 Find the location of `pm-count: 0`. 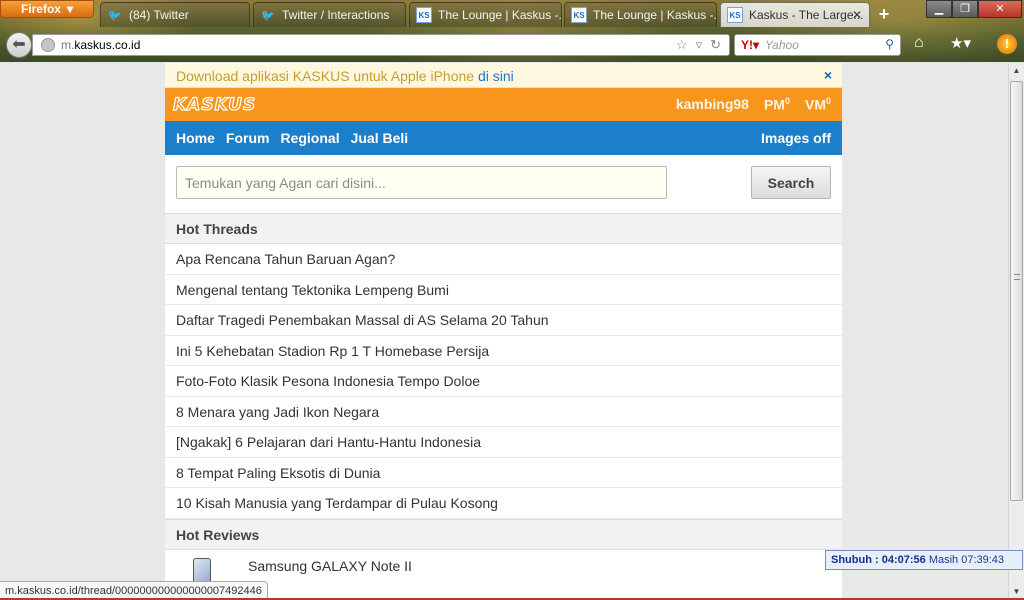

pm-count: 0 is located at coordinates (787, 101).